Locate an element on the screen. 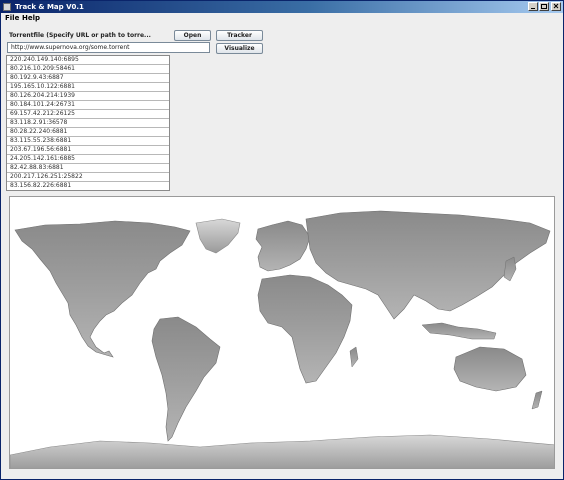 This screenshot has height=480, width=564. peer-list-item: 200.217.126.251:25822 is located at coordinates (88, 177).